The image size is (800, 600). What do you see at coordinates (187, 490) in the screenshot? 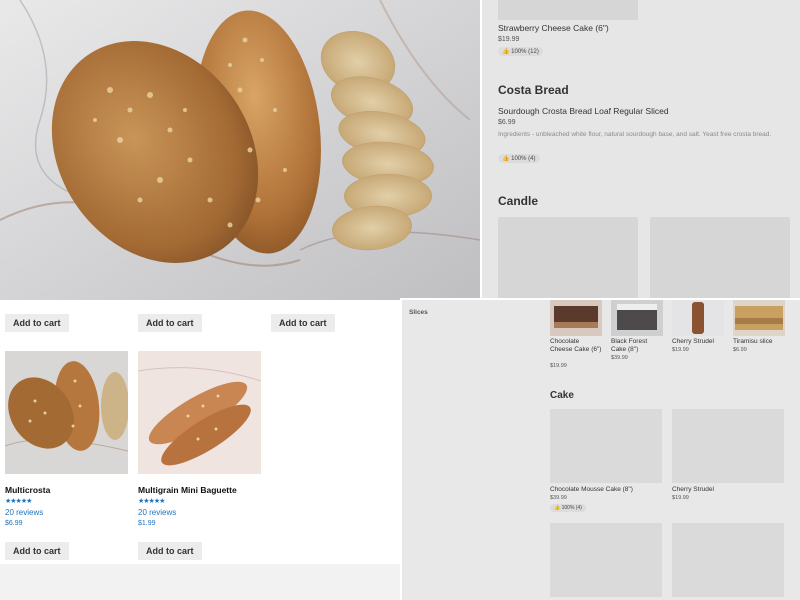
I see `product-title: Multigrain Mini Baguette` at bounding box center [187, 490].